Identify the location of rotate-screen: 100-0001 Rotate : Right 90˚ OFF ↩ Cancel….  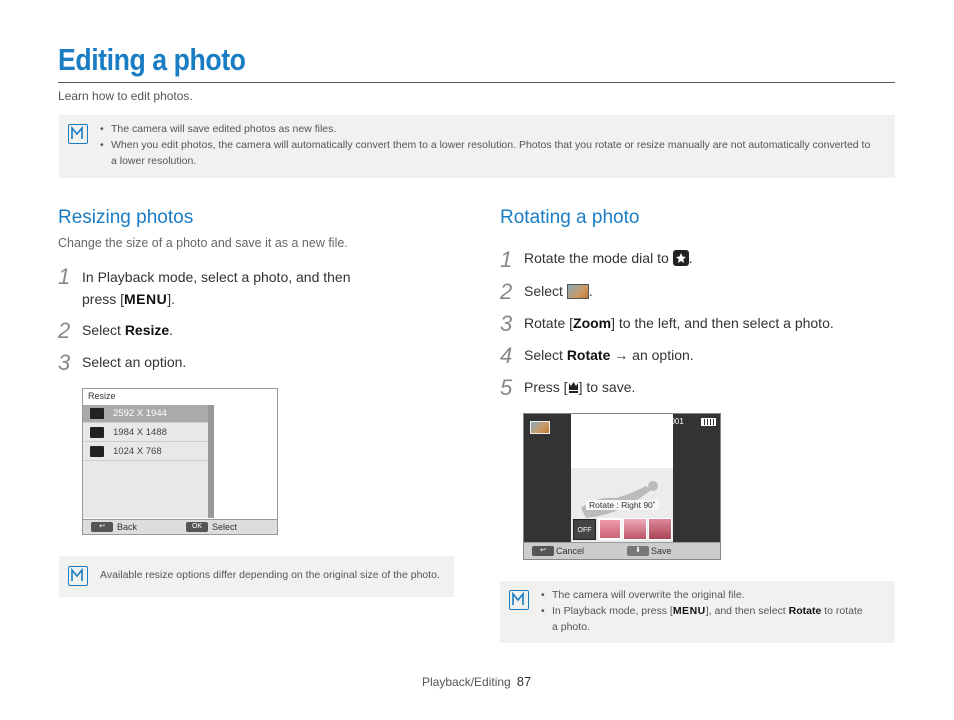
(622, 486).